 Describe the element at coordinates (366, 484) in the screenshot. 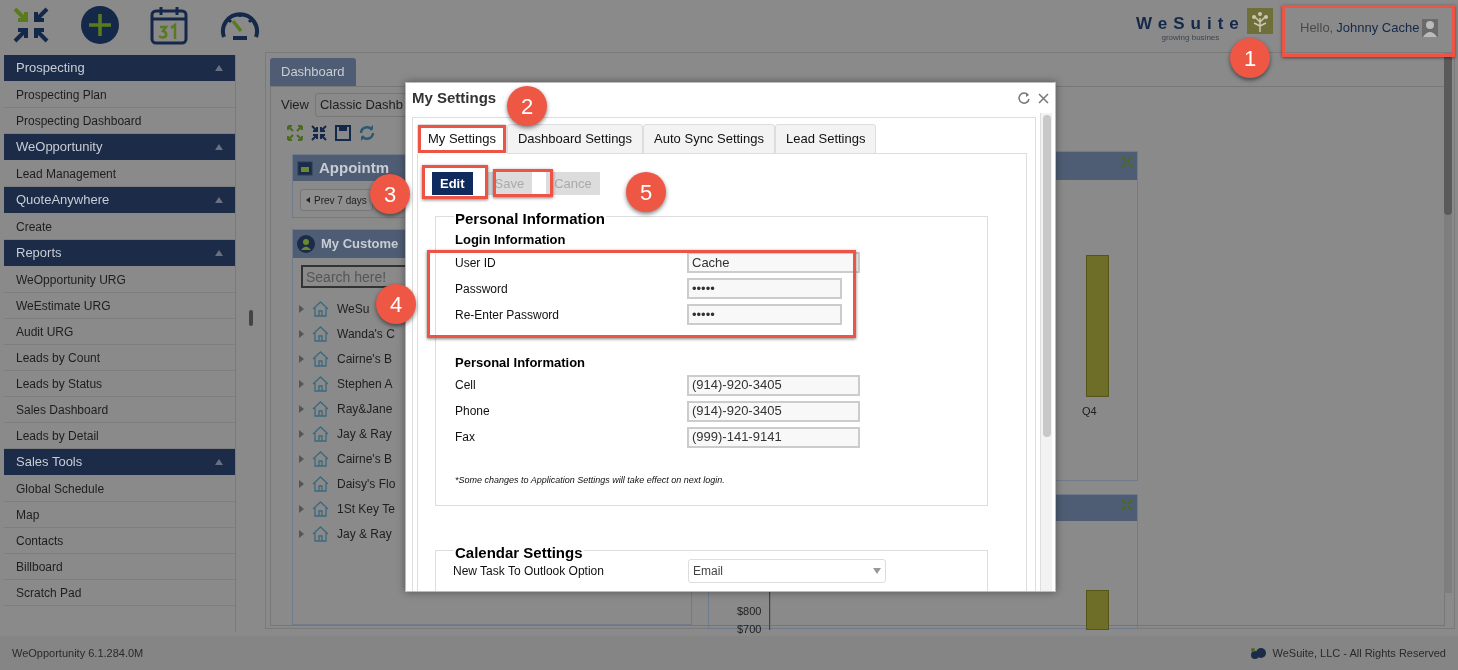

I see `customer-tree-item: Daisy's Flo` at that location.